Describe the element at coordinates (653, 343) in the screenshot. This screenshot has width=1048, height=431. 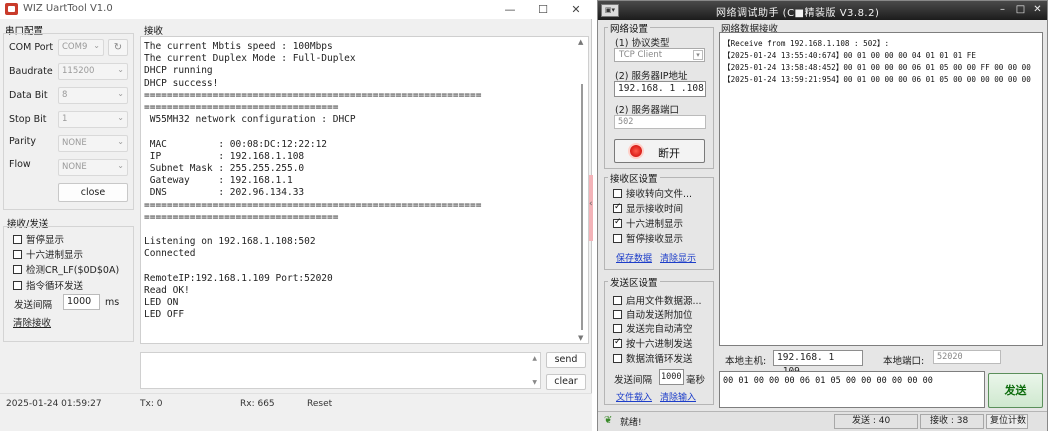
I see `send-hex-checkbox: 按十六进制发送` at that location.